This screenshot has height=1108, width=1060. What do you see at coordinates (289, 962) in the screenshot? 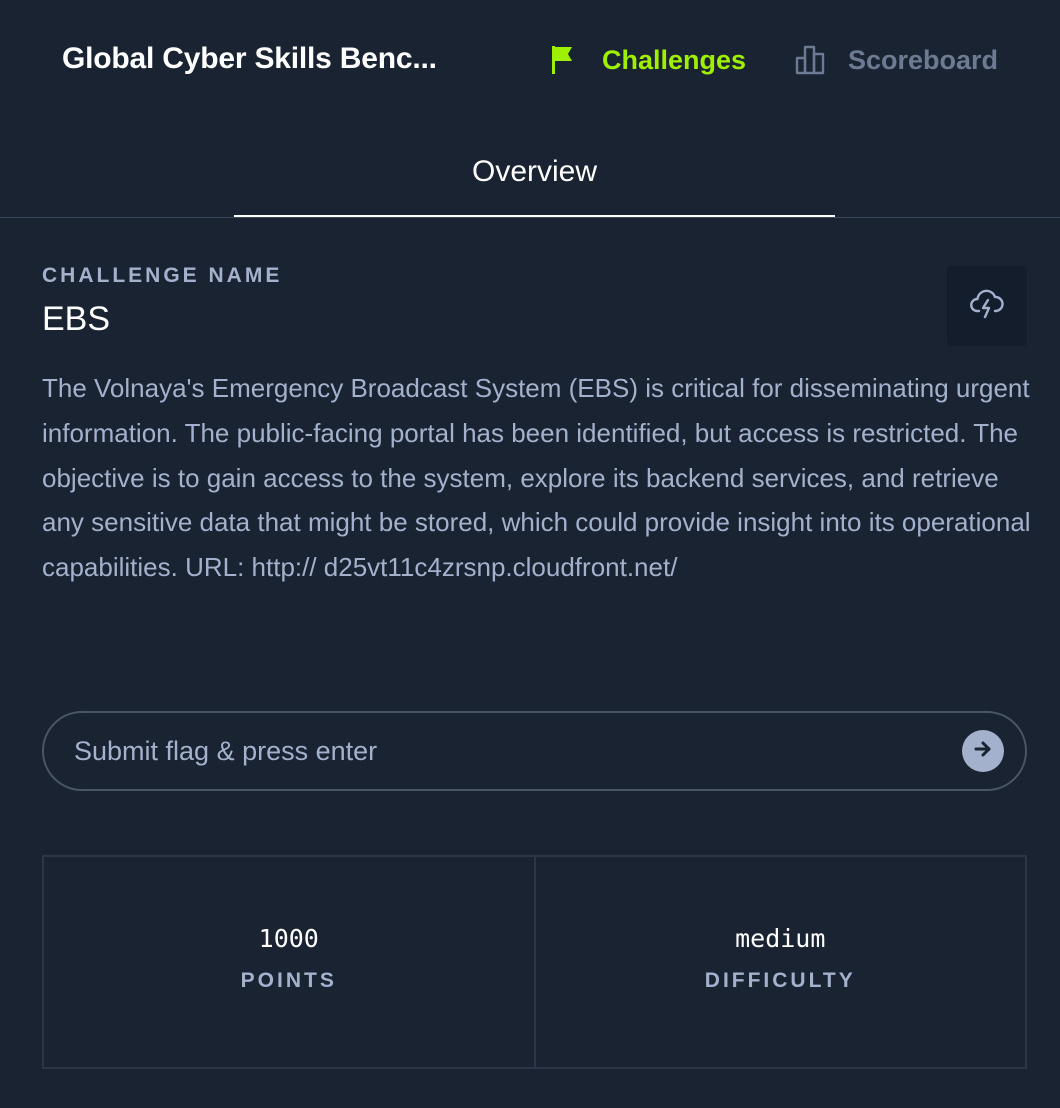
I see `points-stat: 1000 POINTS` at bounding box center [289, 962].